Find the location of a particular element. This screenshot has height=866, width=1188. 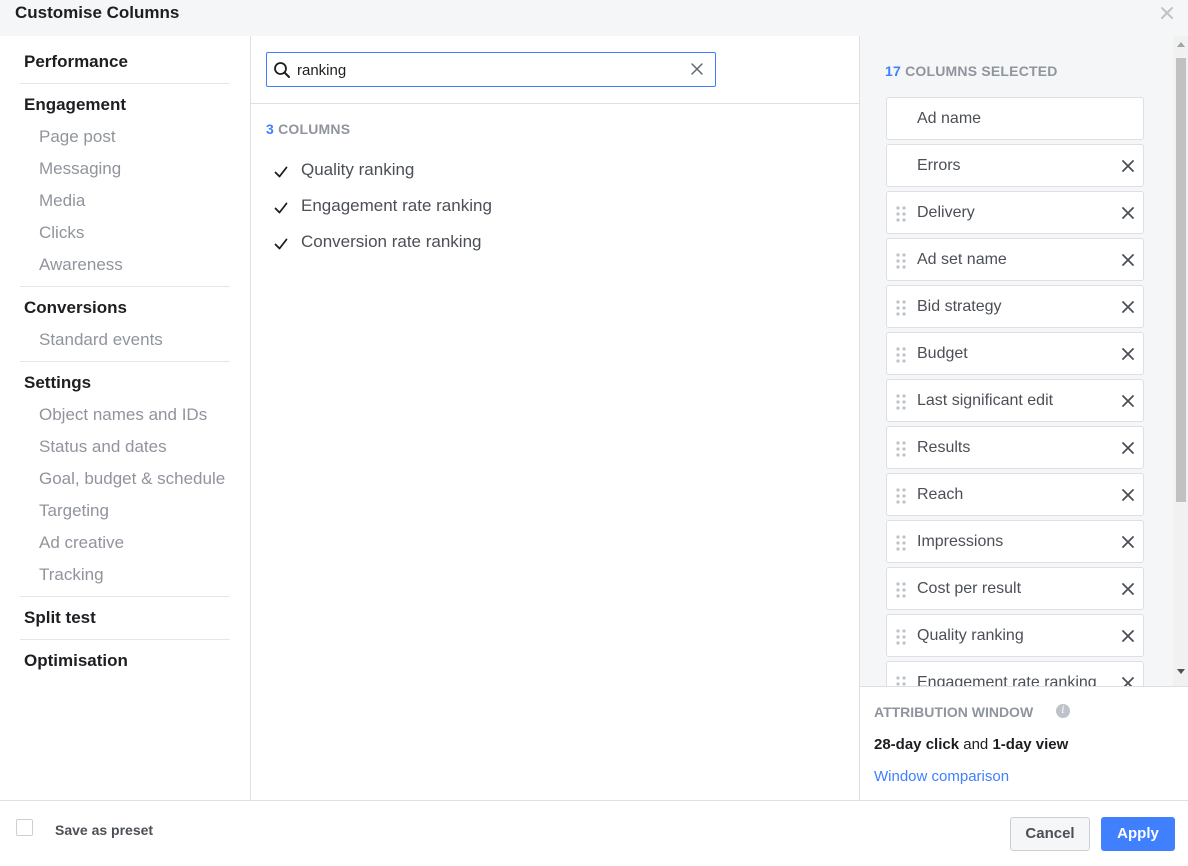

divider is located at coordinates (555, 103).